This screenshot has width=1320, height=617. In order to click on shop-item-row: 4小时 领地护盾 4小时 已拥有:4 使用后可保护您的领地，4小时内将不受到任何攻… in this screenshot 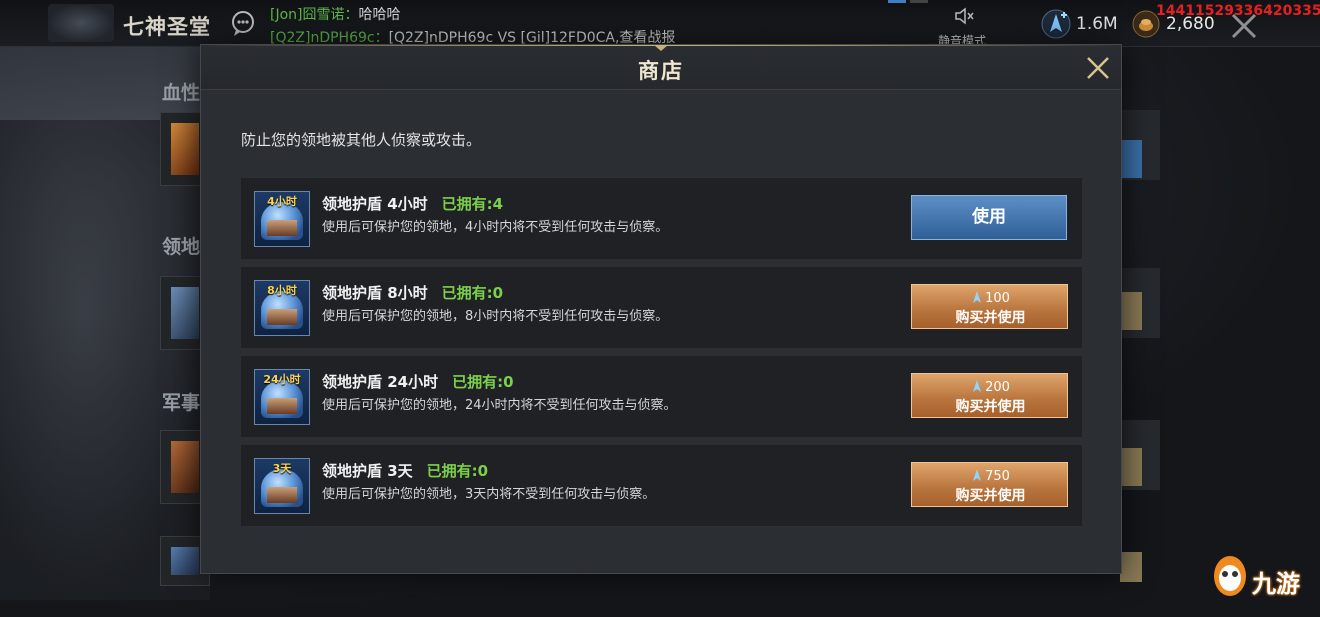, I will do `click(661, 218)`.